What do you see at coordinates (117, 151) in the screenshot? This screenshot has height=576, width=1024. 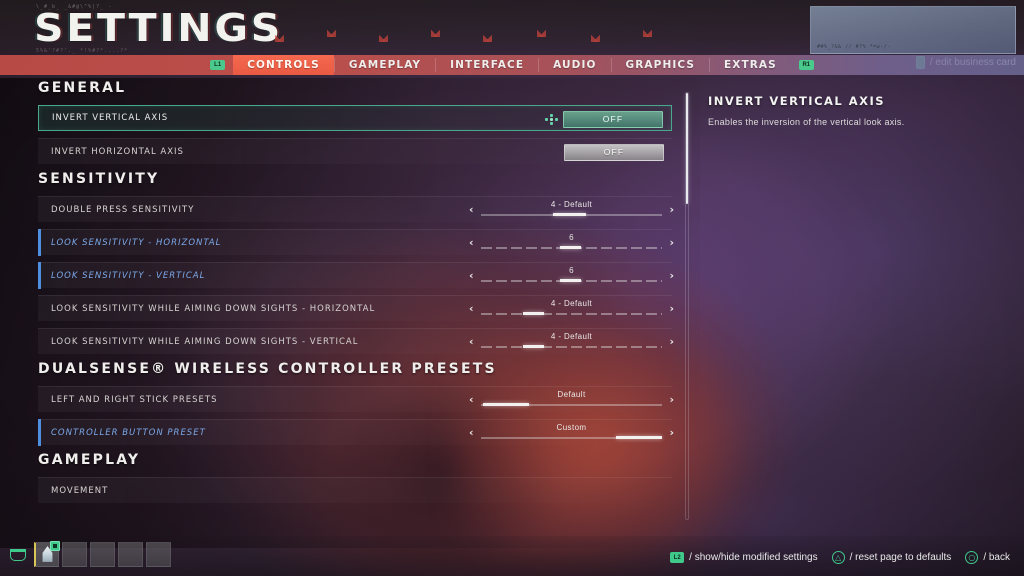 I see `setting-label: INVERT HORIZONTAL AXIS` at bounding box center [117, 151].